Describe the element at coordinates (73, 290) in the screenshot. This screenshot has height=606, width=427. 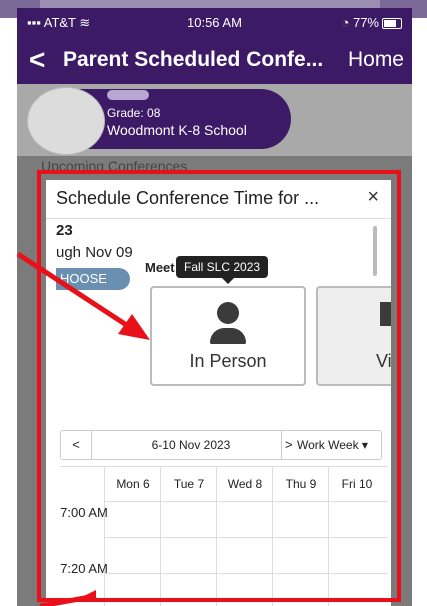
I see `annotation-arrow-line` at that location.